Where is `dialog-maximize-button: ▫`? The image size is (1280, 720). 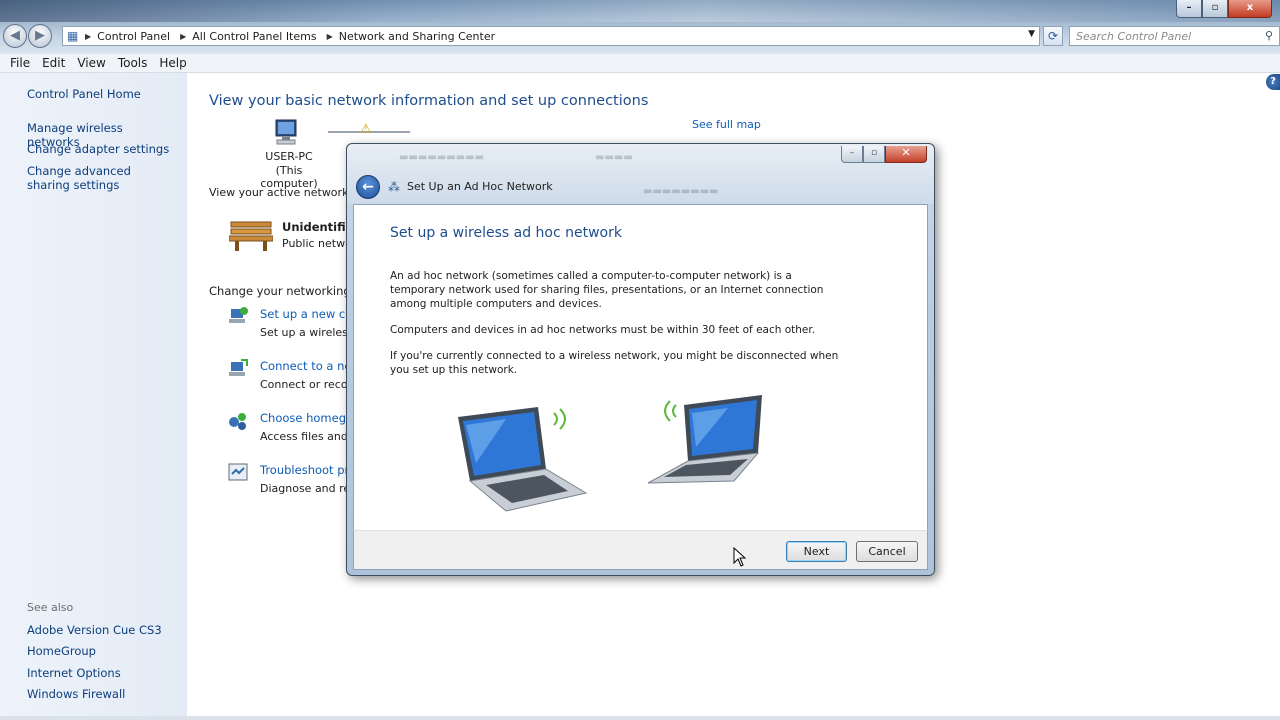
dialog-maximize-button: ▫ is located at coordinates (874, 154).